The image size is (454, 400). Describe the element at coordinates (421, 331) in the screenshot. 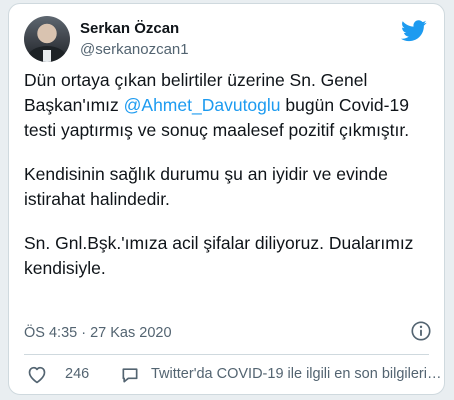

I see `info-icon` at that location.